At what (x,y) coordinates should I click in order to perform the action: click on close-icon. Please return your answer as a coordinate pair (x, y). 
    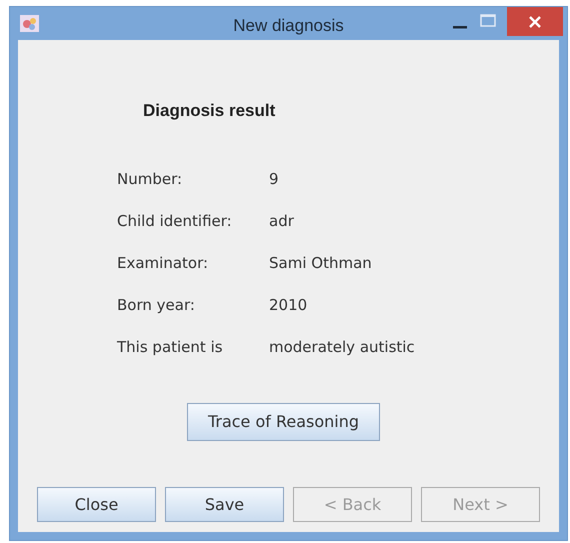
    Looking at the image, I should click on (535, 22).